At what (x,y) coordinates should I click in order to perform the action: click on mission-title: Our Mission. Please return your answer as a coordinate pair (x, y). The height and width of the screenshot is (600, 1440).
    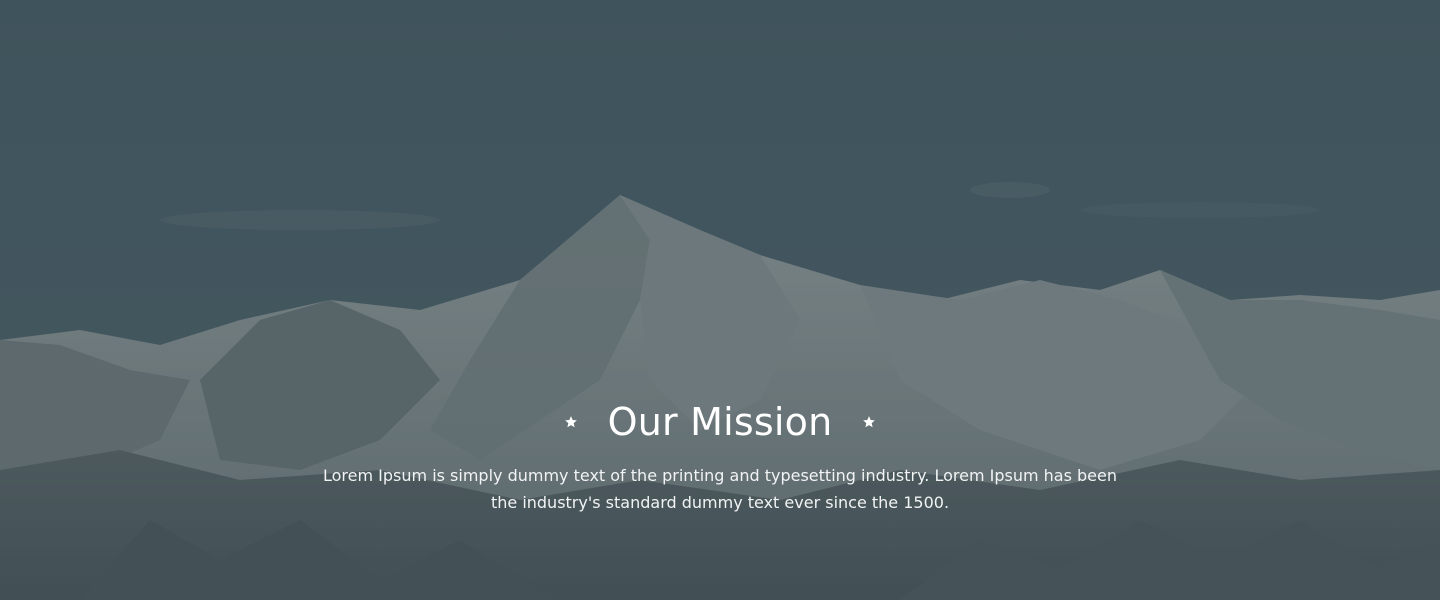
    Looking at the image, I should click on (720, 422).